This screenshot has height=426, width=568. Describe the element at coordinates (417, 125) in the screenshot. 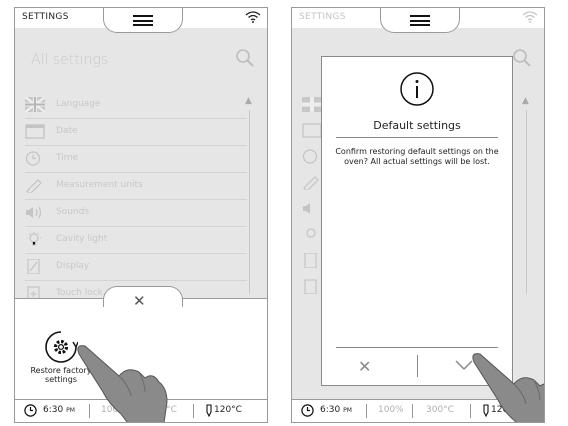

I see `dialog-title: Default settings` at that location.